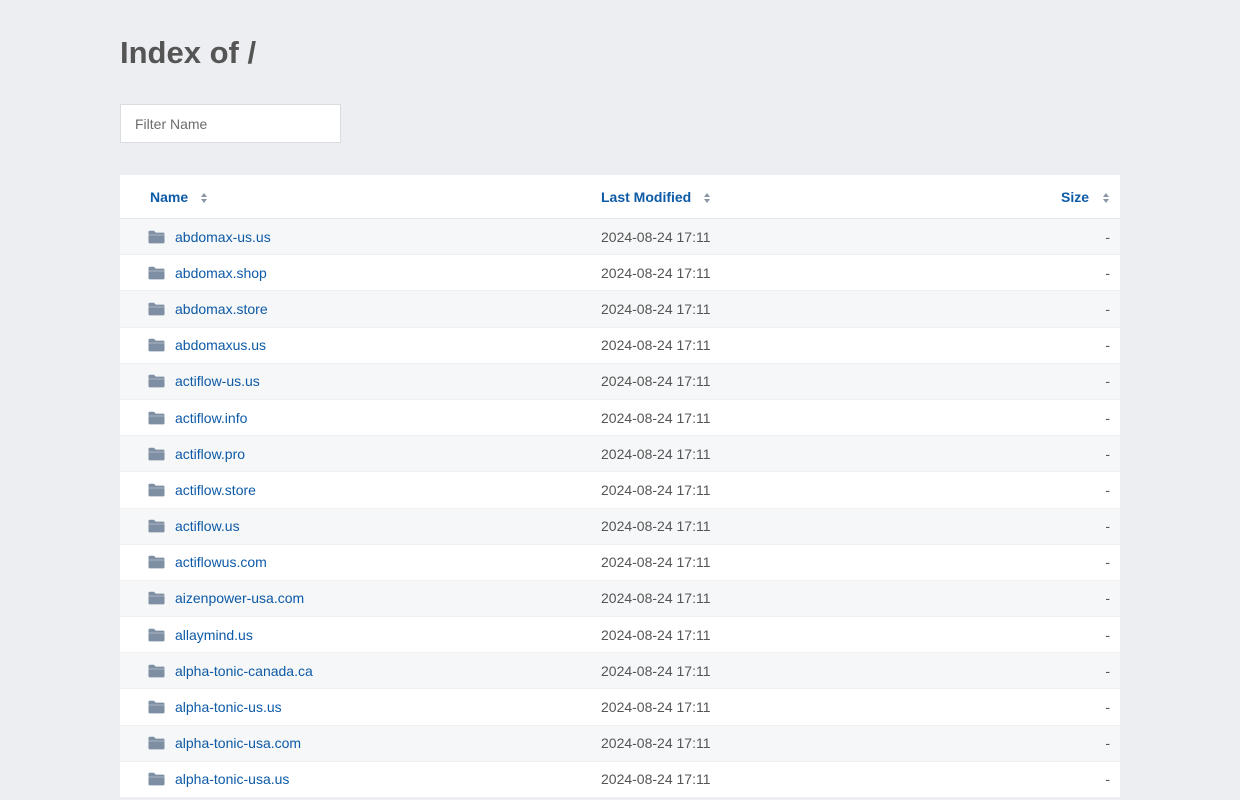 This screenshot has height=800, width=1240. I want to click on table-row: actiflow.pro 2024-08-24 17:11 -, so click(620, 454).